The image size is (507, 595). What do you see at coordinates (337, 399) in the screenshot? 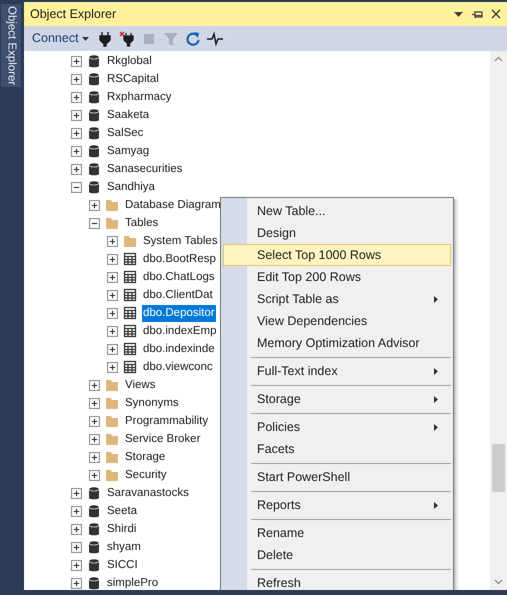
I see `menu-item: Storage` at bounding box center [337, 399].